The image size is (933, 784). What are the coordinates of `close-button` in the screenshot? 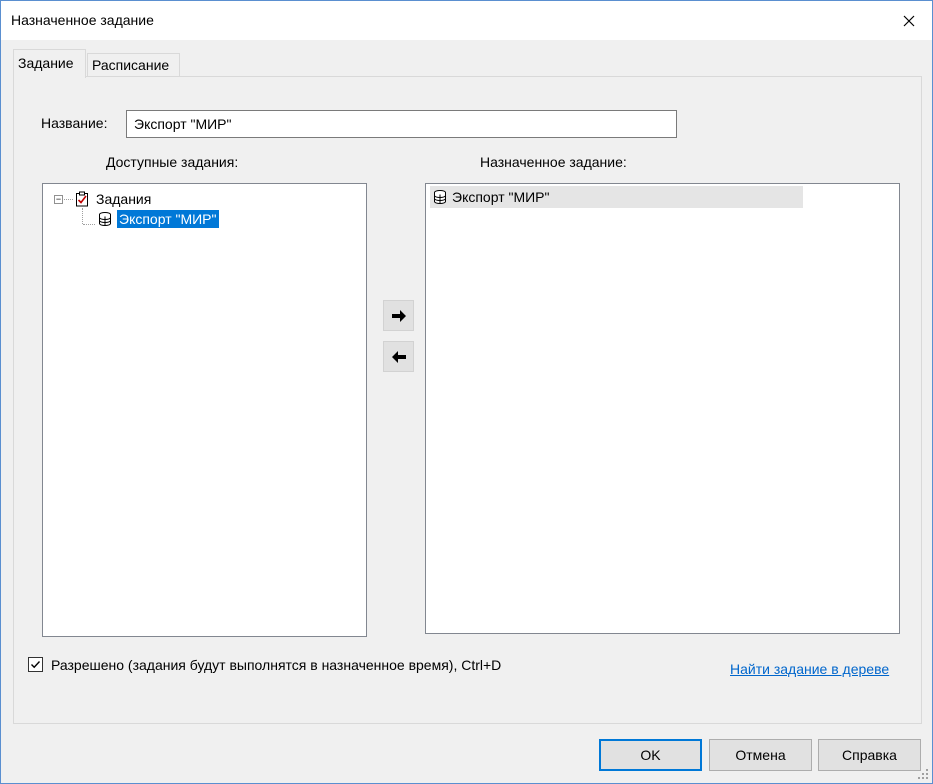 It's located at (909, 20).